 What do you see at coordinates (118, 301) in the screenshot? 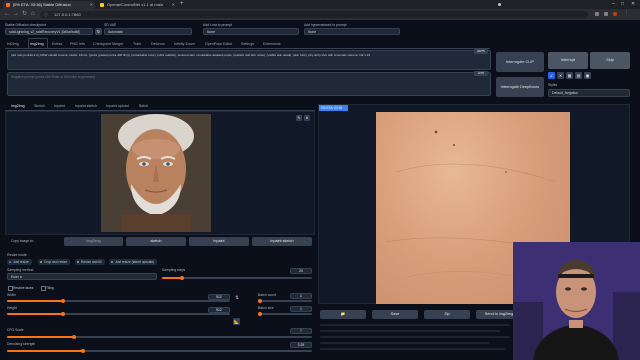
I see `width-slider` at bounding box center [118, 301].